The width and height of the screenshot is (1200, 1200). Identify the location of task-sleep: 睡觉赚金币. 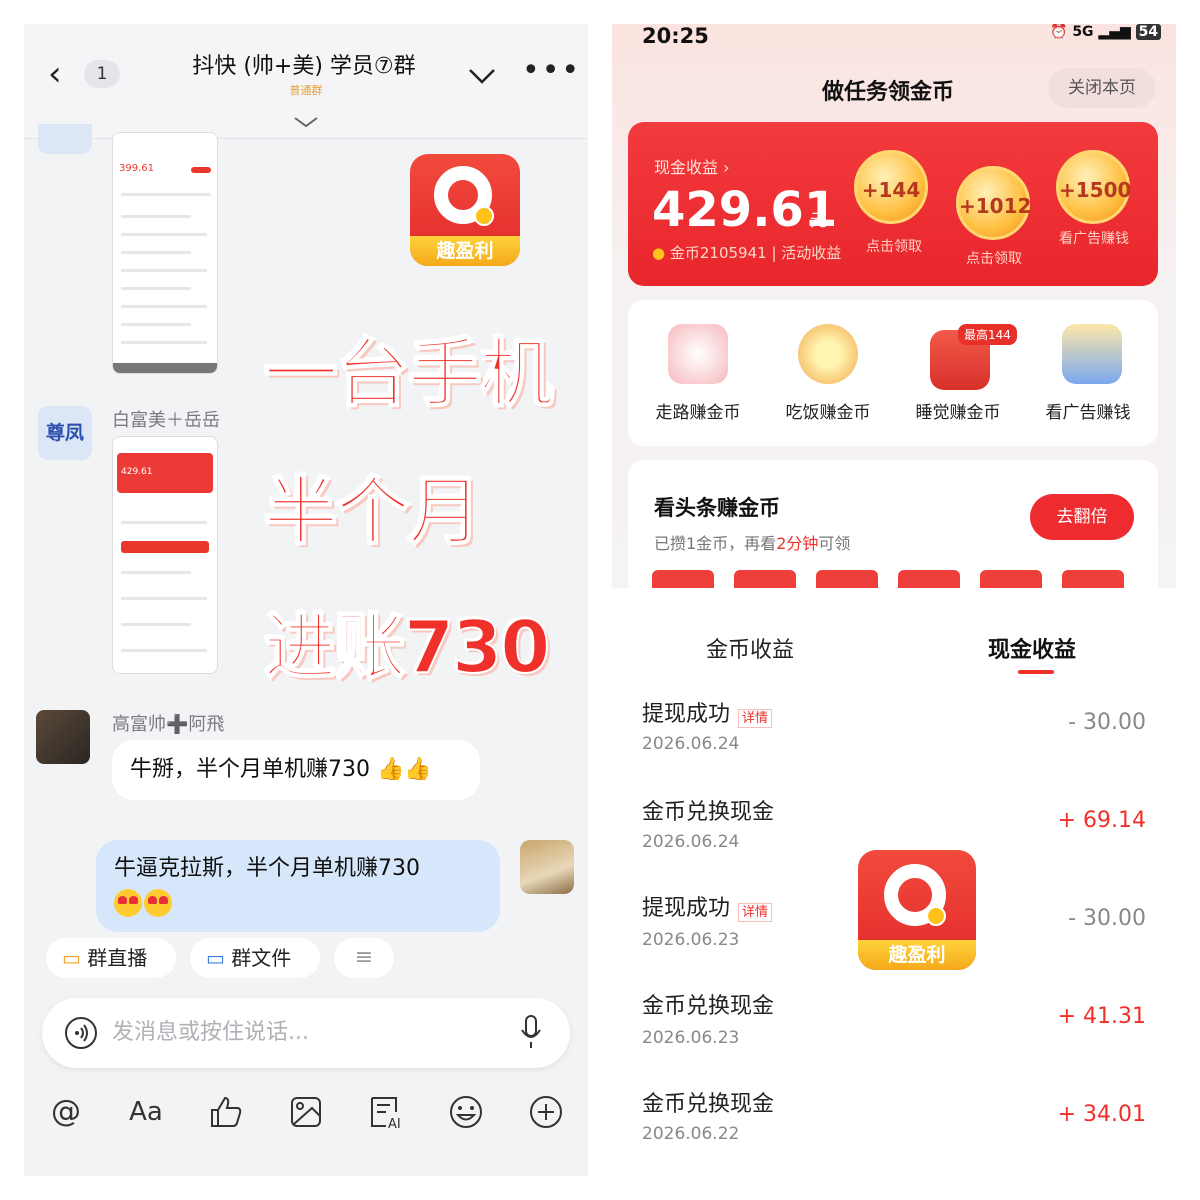
(958, 410).